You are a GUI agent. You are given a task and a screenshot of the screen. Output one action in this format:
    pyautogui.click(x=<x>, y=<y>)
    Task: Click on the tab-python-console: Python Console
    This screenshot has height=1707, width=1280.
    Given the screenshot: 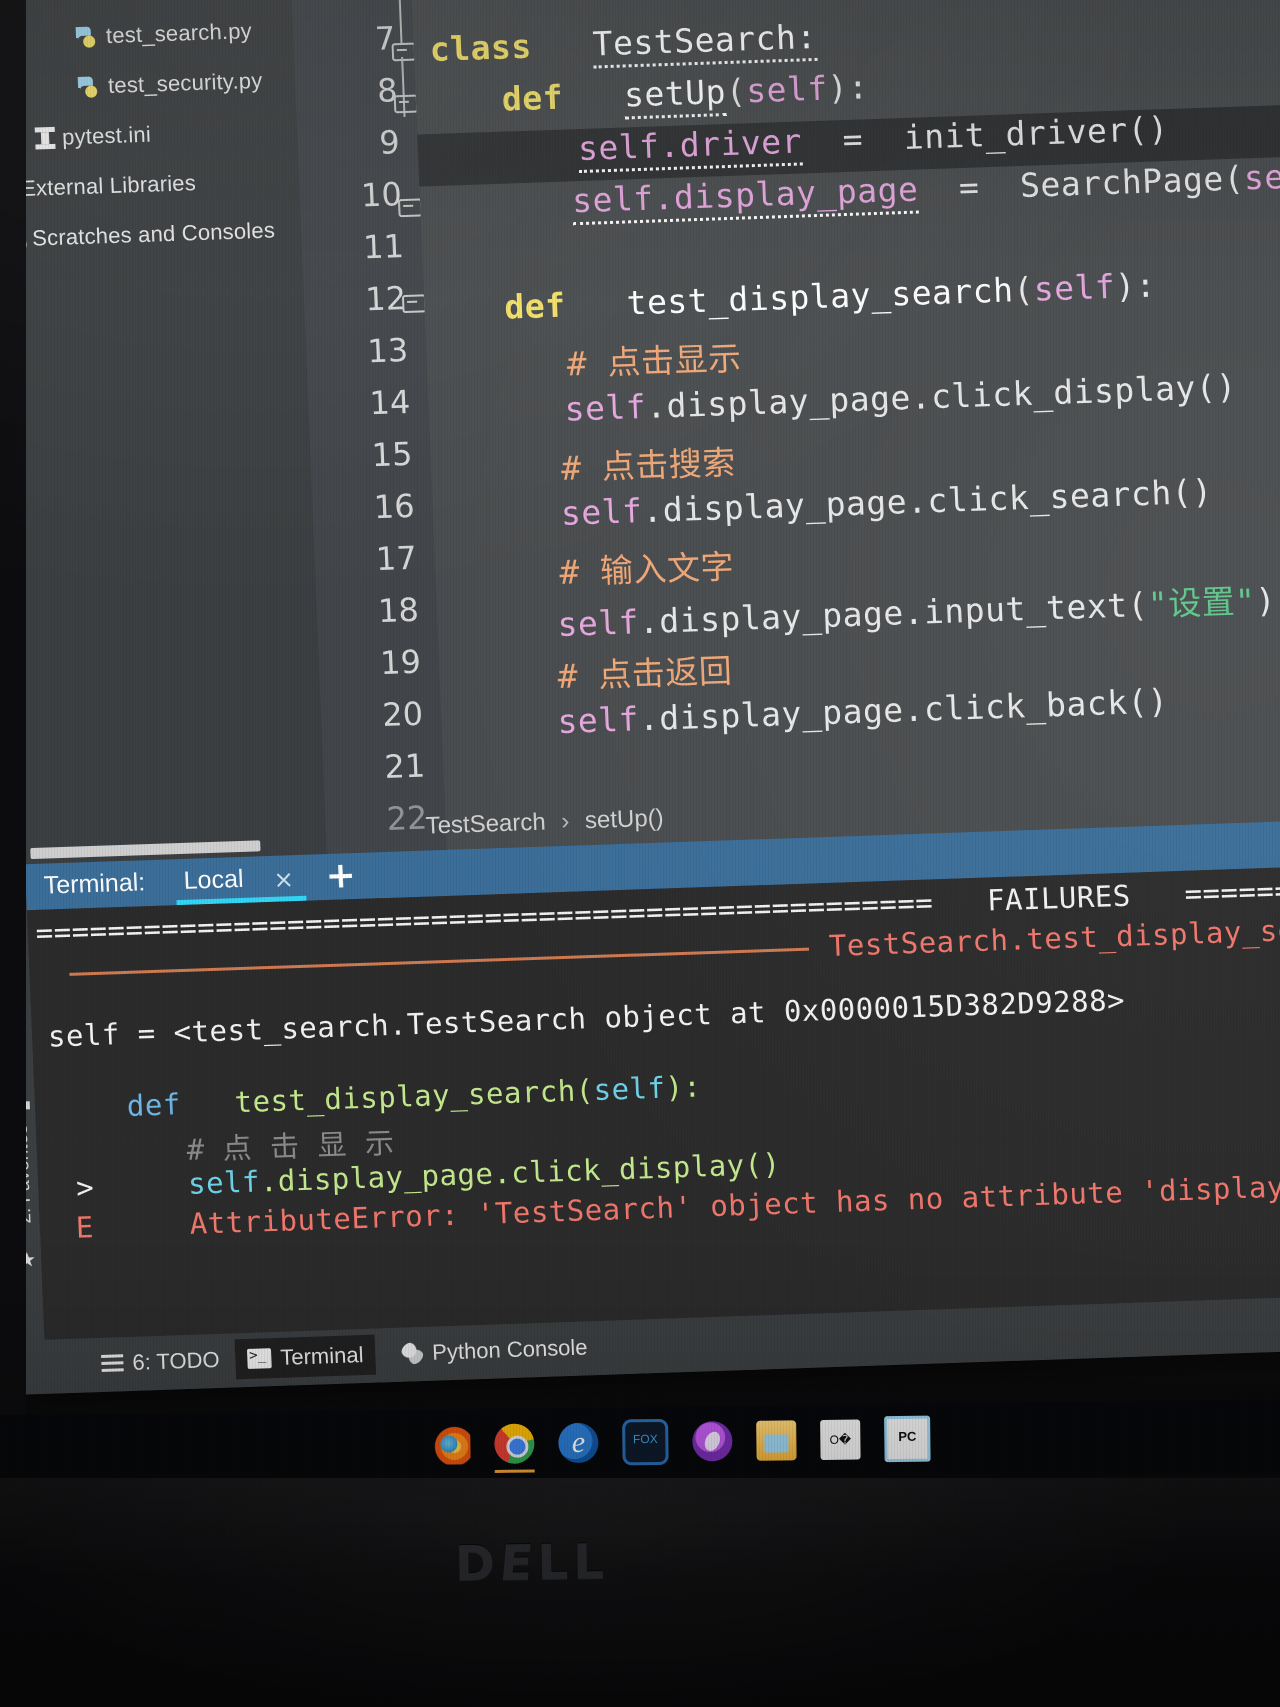 What is the action you would take?
    pyautogui.click(x=494, y=1350)
    